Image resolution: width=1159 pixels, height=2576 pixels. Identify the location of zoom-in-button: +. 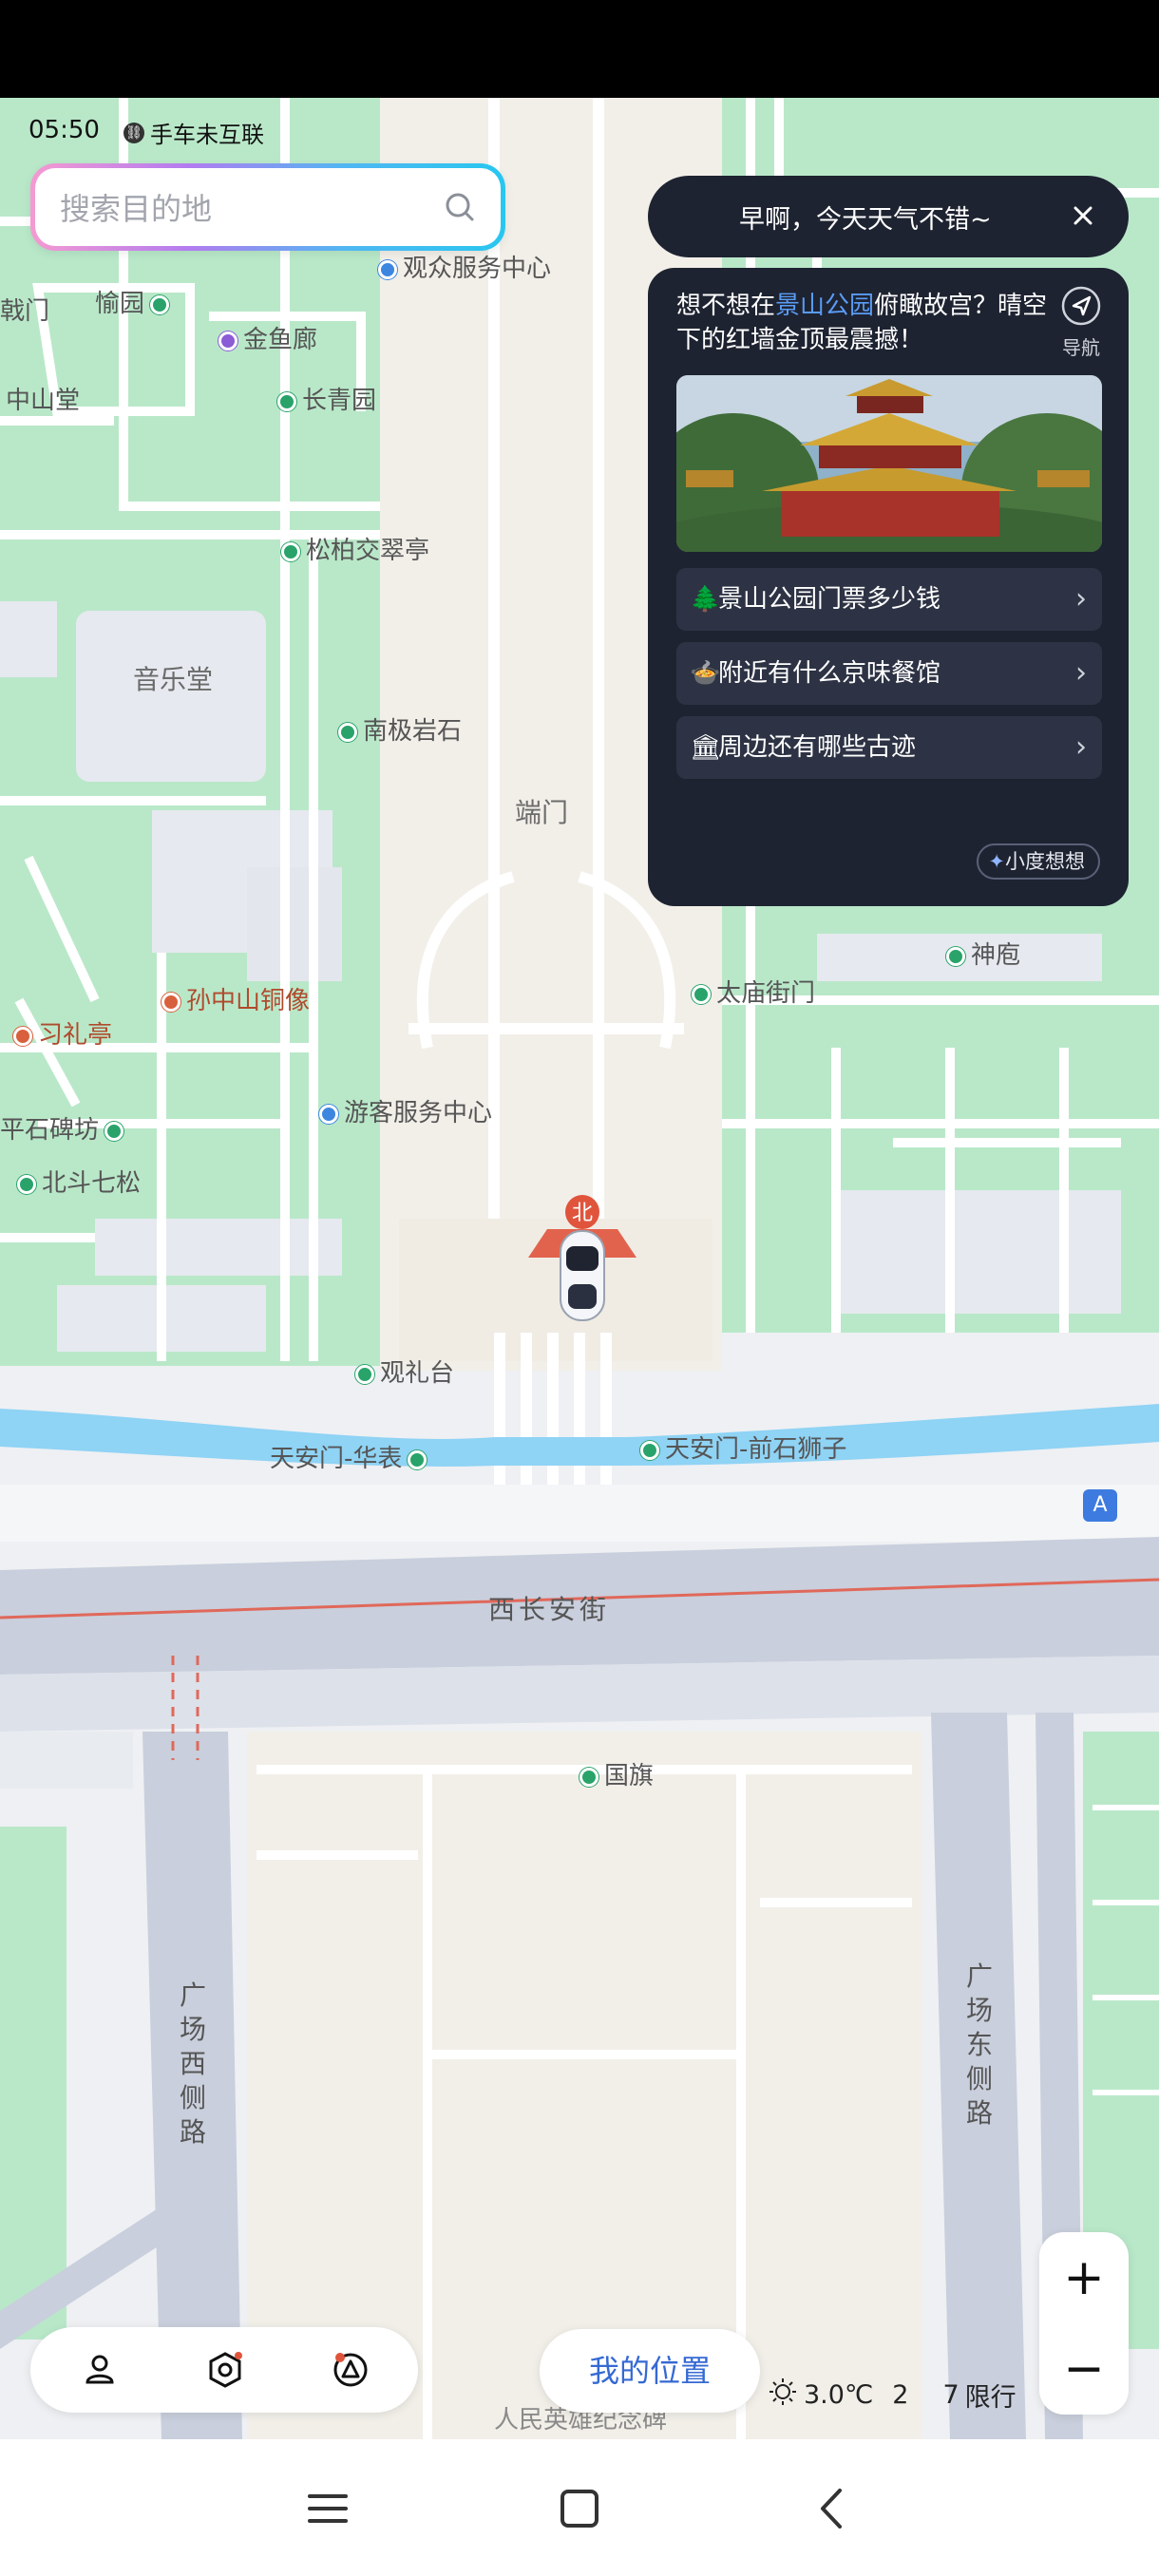
(1084, 2277).